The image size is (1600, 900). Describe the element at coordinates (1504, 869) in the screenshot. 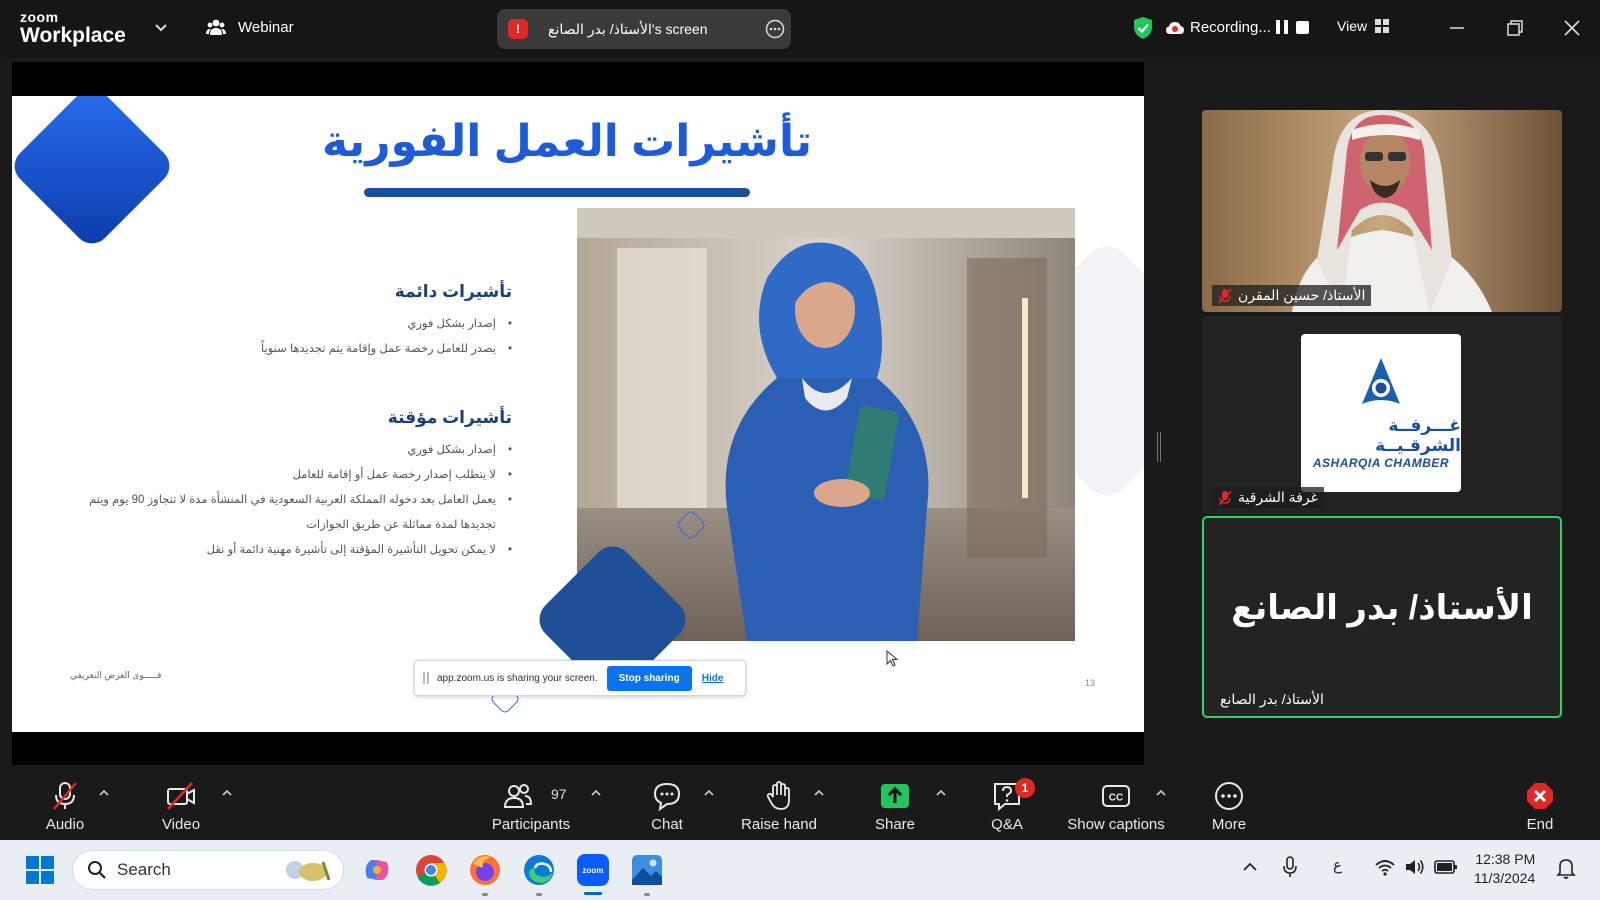

I see `taskbar-clock: 12:38 PM 11/3/2024` at that location.